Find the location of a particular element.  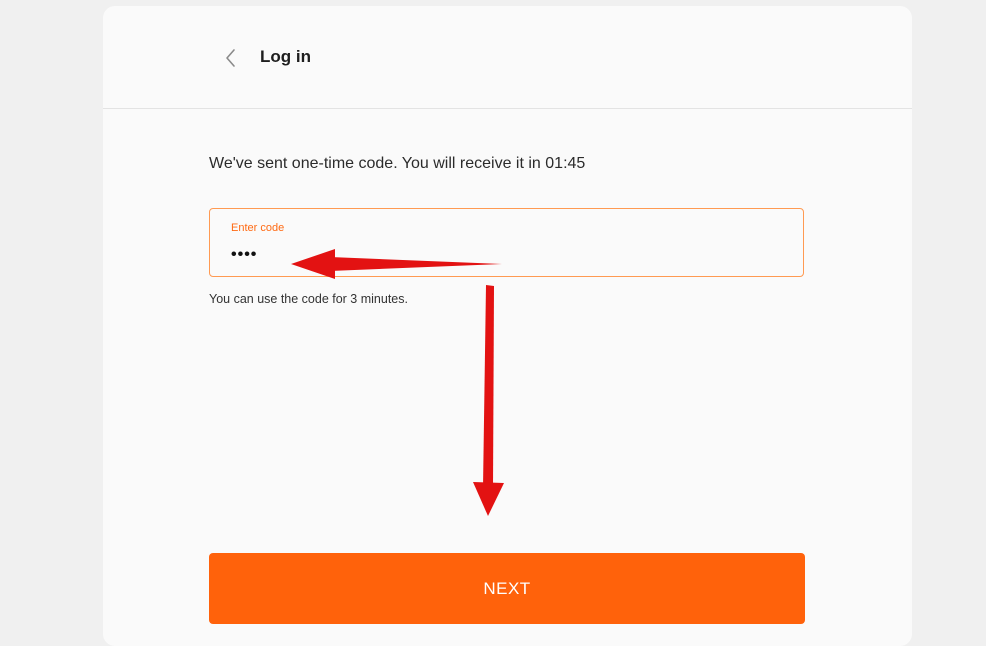

card-header: Log in is located at coordinates (507, 57).